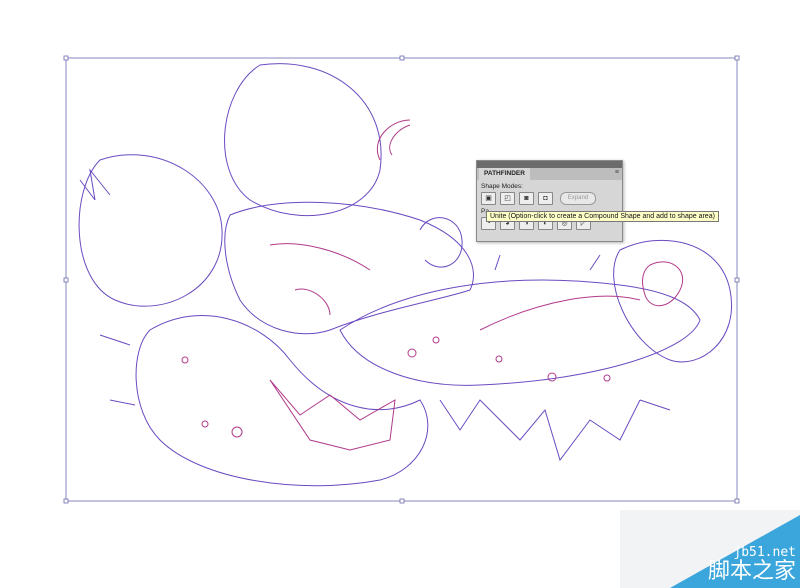  Describe the element at coordinates (617, 172) in the screenshot. I see `panel-menu-icon: ≡` at that location.